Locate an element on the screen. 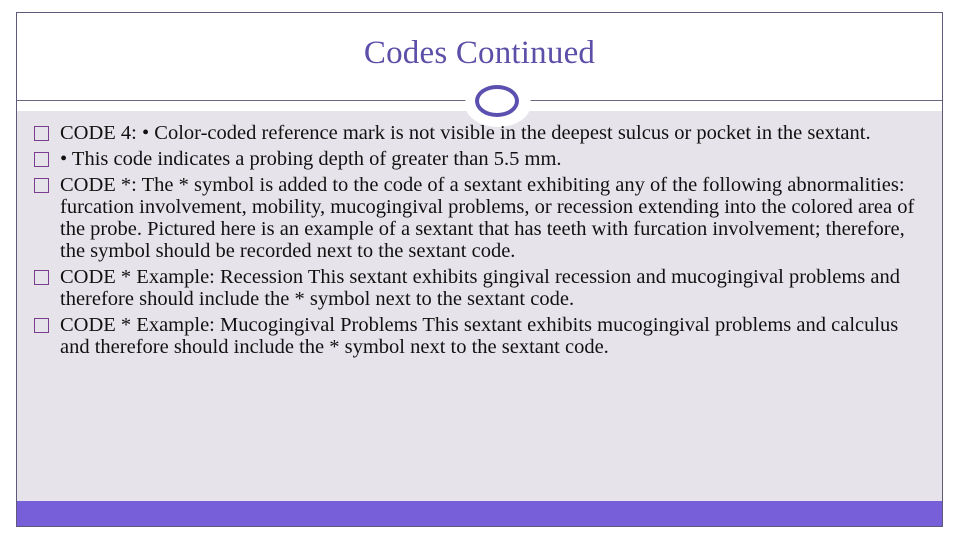  footer-accent-bar is located at coordinates (479, 513).